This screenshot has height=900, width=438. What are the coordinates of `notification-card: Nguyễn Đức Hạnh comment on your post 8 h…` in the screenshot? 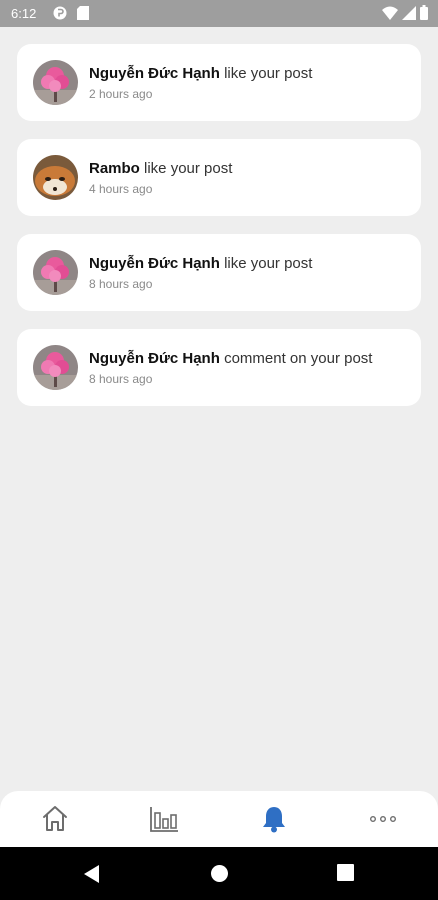 It's located at (219, 367).